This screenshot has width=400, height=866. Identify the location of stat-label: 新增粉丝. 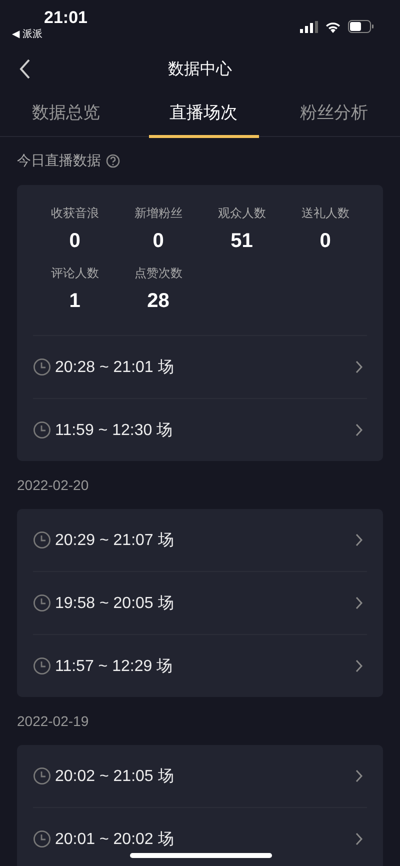
(158, 213).